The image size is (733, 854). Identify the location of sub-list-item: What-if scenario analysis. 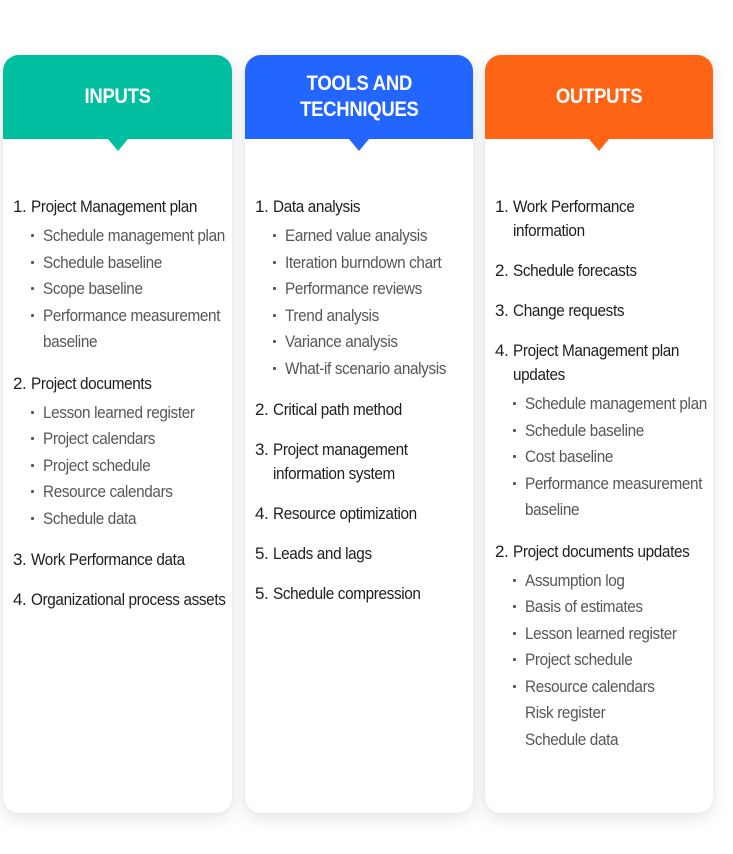
(371, 369).